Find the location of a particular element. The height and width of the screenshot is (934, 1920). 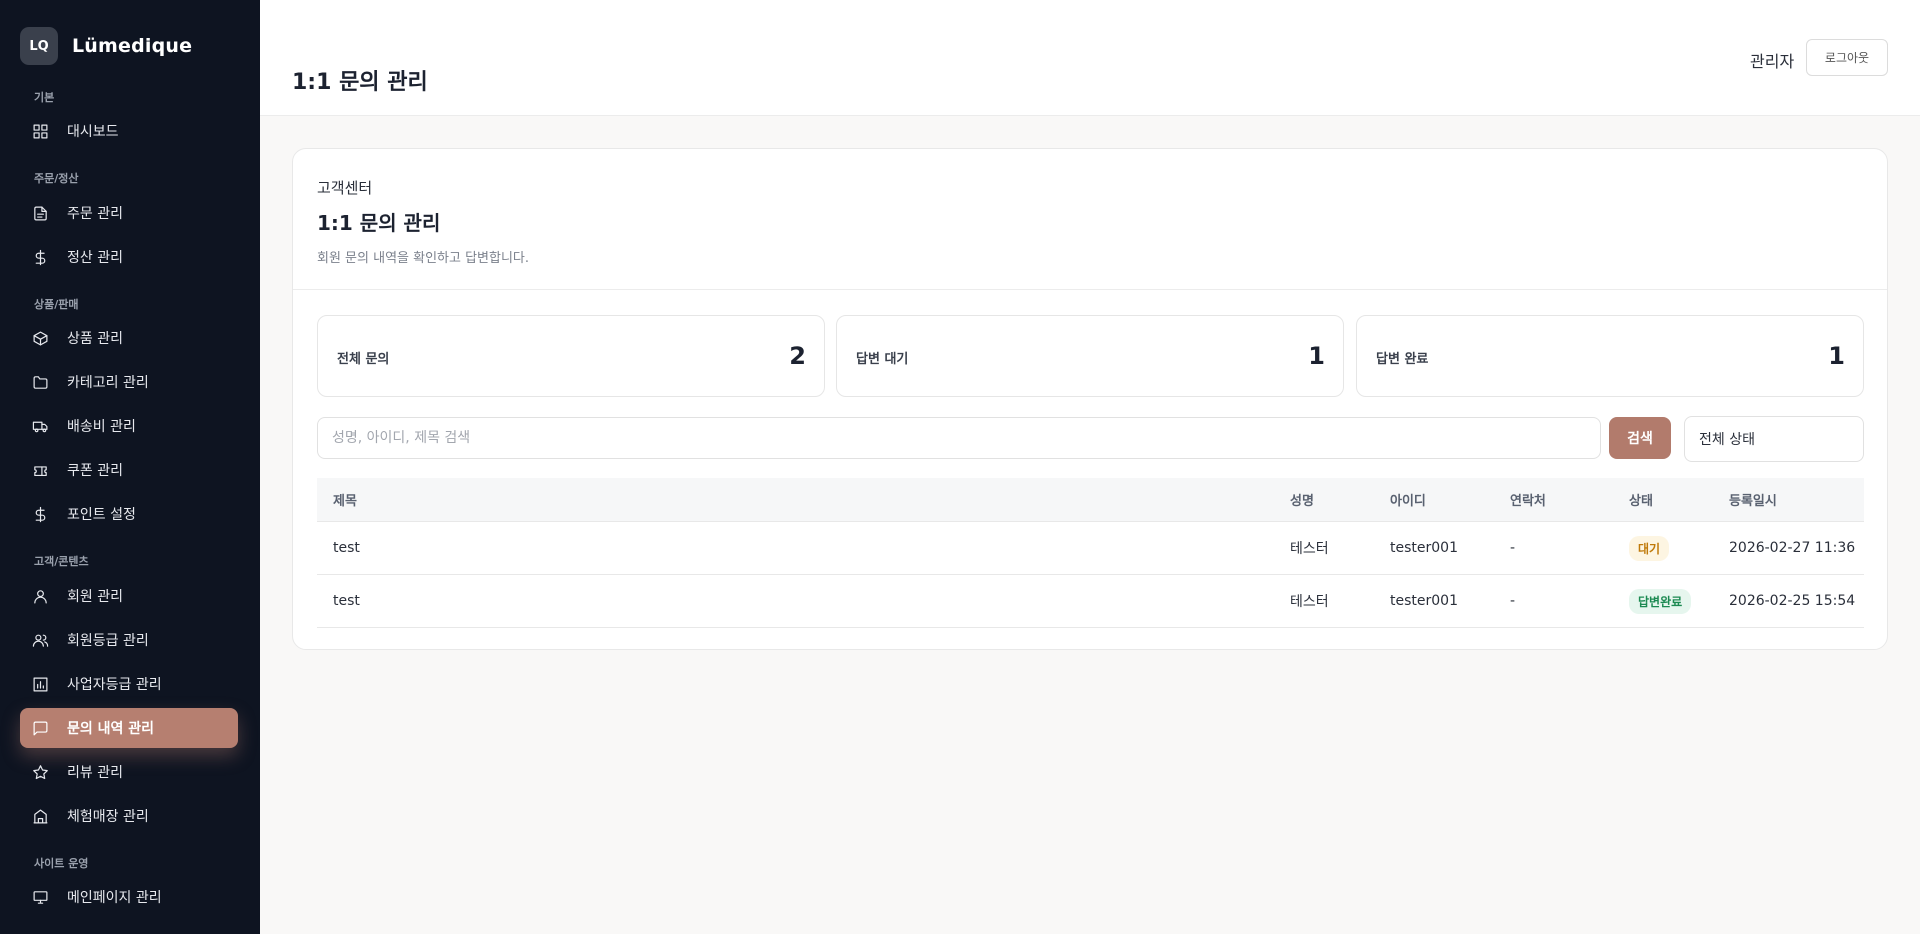

brand-name: Lümedique is located at coordinates (132, 46).